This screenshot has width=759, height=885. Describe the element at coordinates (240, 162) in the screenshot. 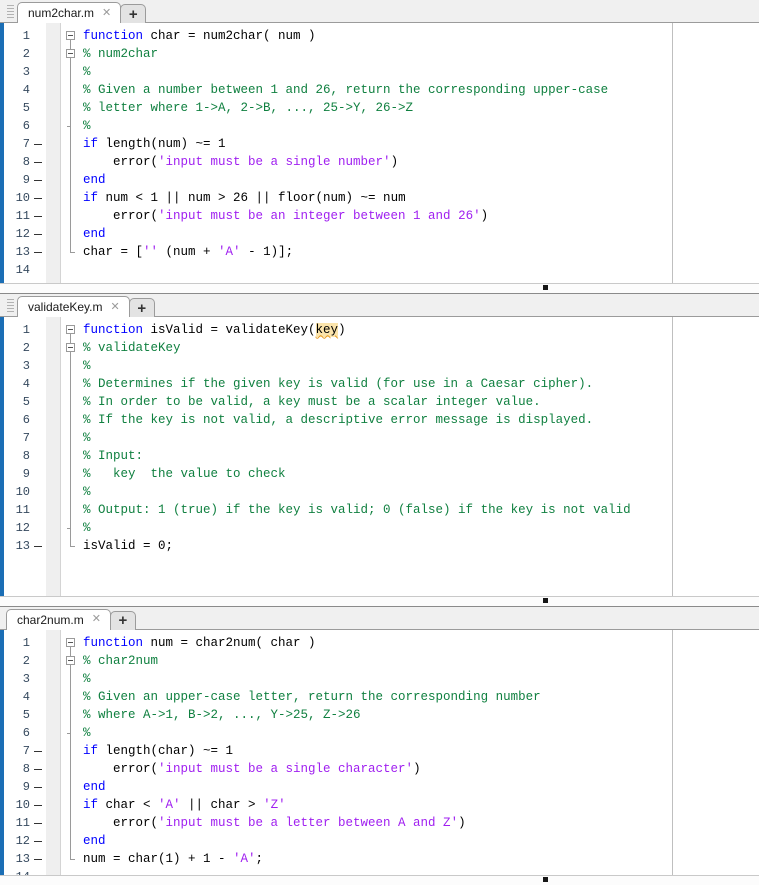

I see `code-line: error('input must be a single number')` at that location.